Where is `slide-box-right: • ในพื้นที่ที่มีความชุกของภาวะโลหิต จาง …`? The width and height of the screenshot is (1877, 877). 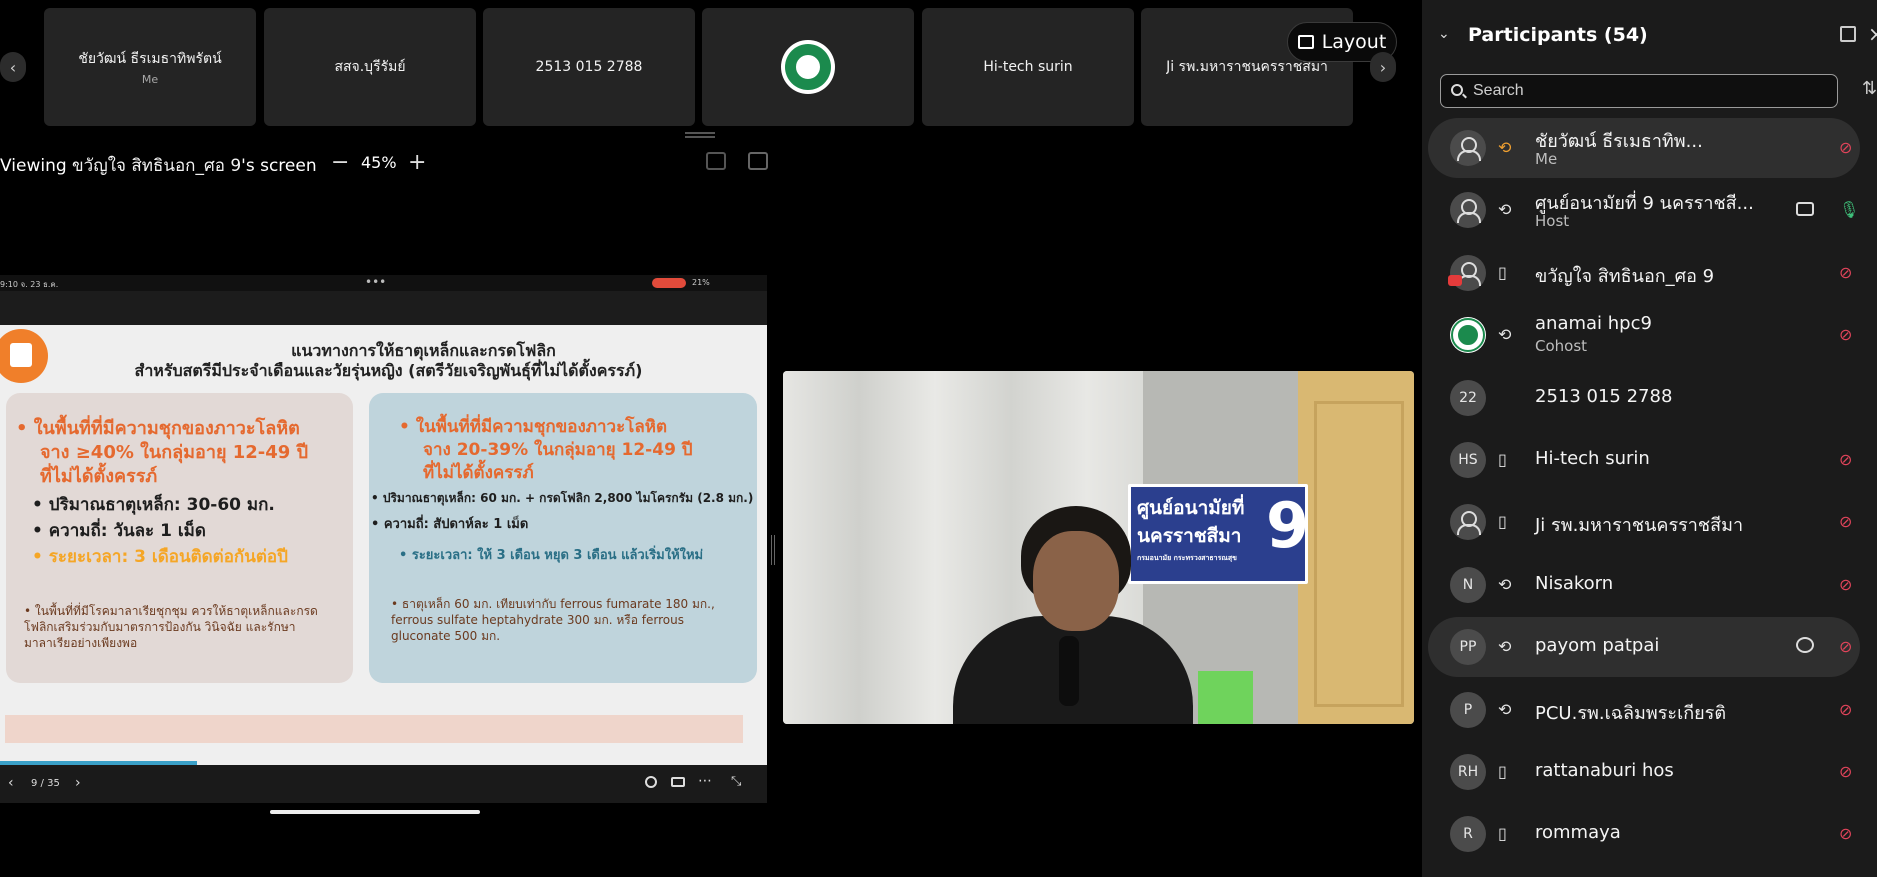 slide-box-right: • ในพื้นที่ที่มีความชุกของภาวะโลหิต จาง … is located at coordinates (563, 538).